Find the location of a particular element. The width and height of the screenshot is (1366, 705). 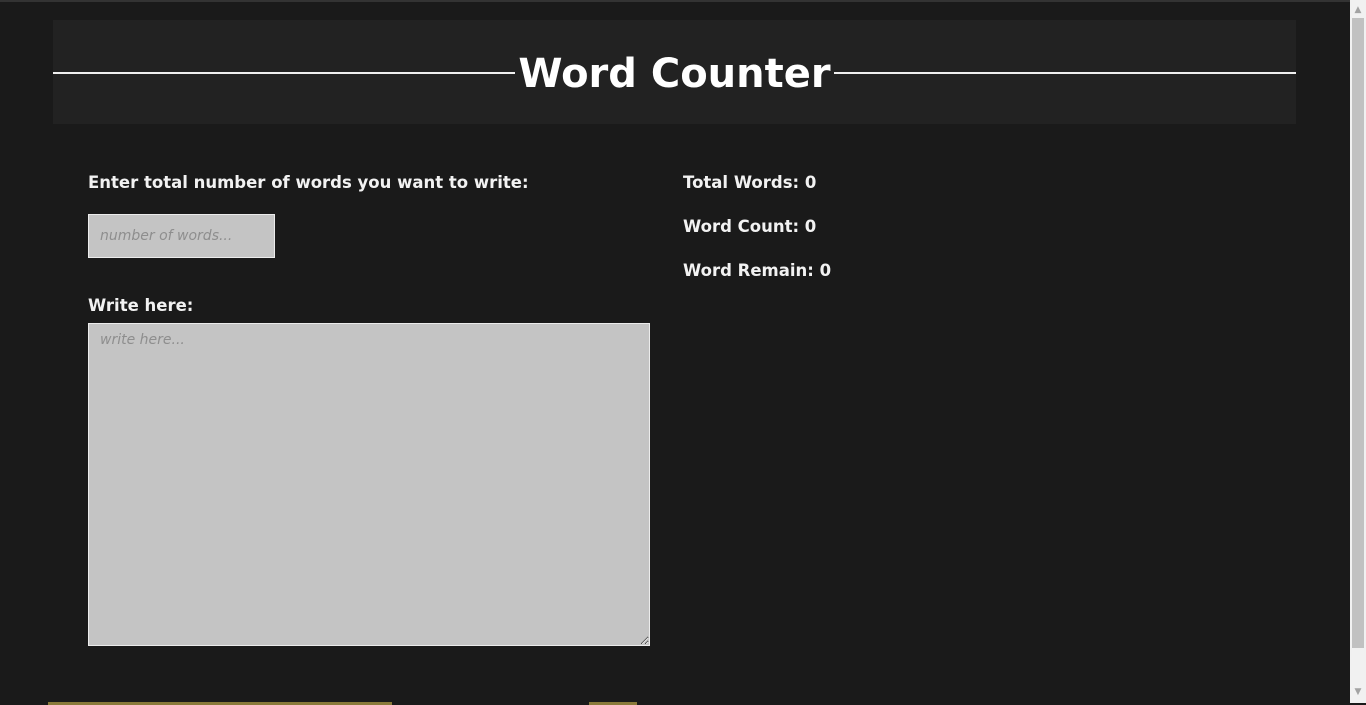

vertical-scrollbar: ▲ ▼ is located at coordinates (1358, 351).